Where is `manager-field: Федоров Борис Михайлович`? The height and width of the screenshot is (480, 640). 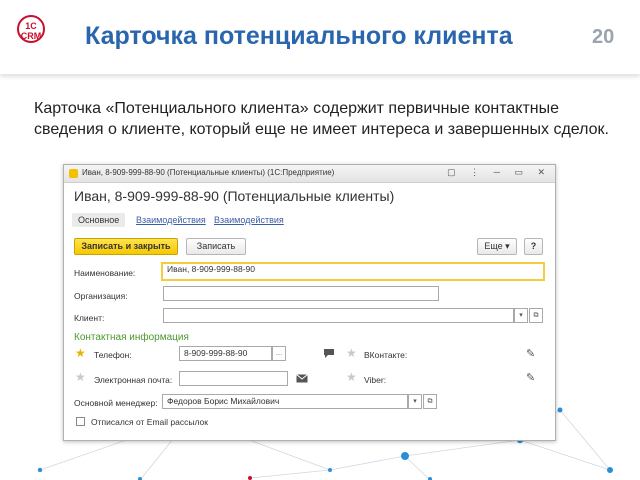 manager-field: Федоров Борис Михайлович is located at coordinates (285, 401).